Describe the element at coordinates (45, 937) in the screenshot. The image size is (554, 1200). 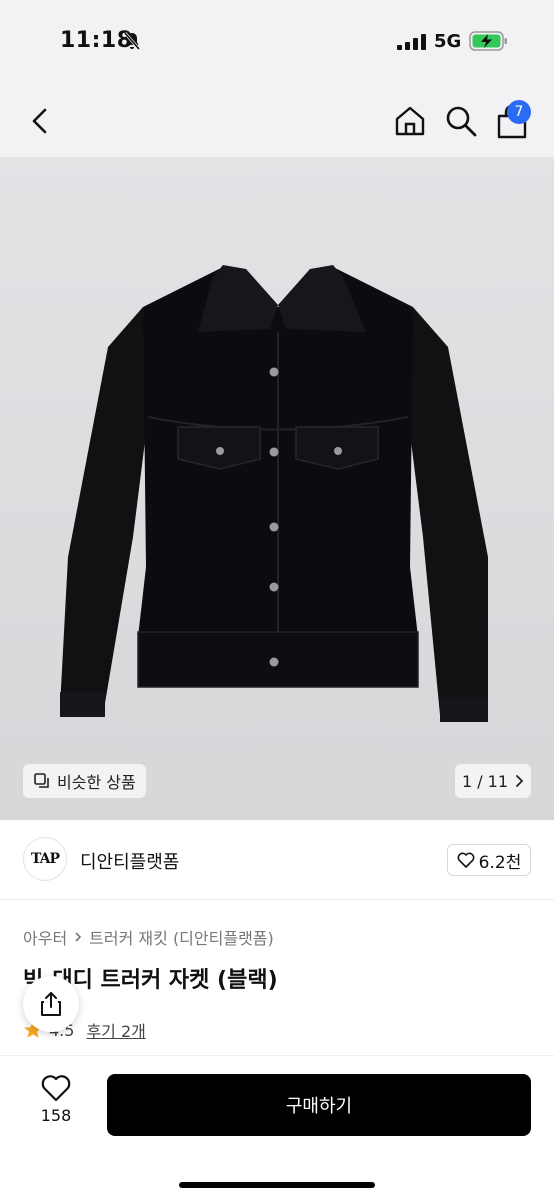
I see `breadcrumb-category: 아우터` at that location.